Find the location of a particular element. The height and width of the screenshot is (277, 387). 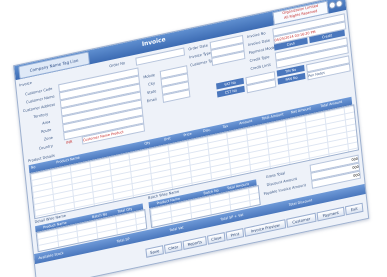

print-button: Print is located at coordinates (235, 234).